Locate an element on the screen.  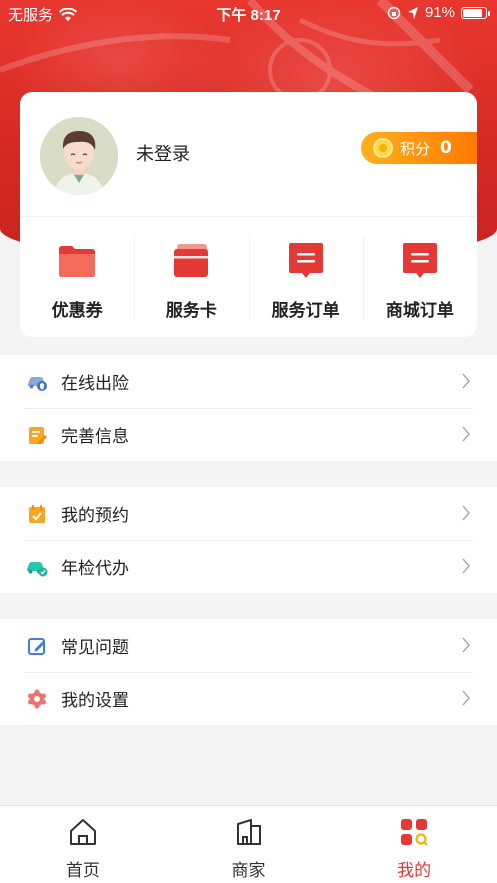
calendar-check-icon is located at coordinates (37, 513).